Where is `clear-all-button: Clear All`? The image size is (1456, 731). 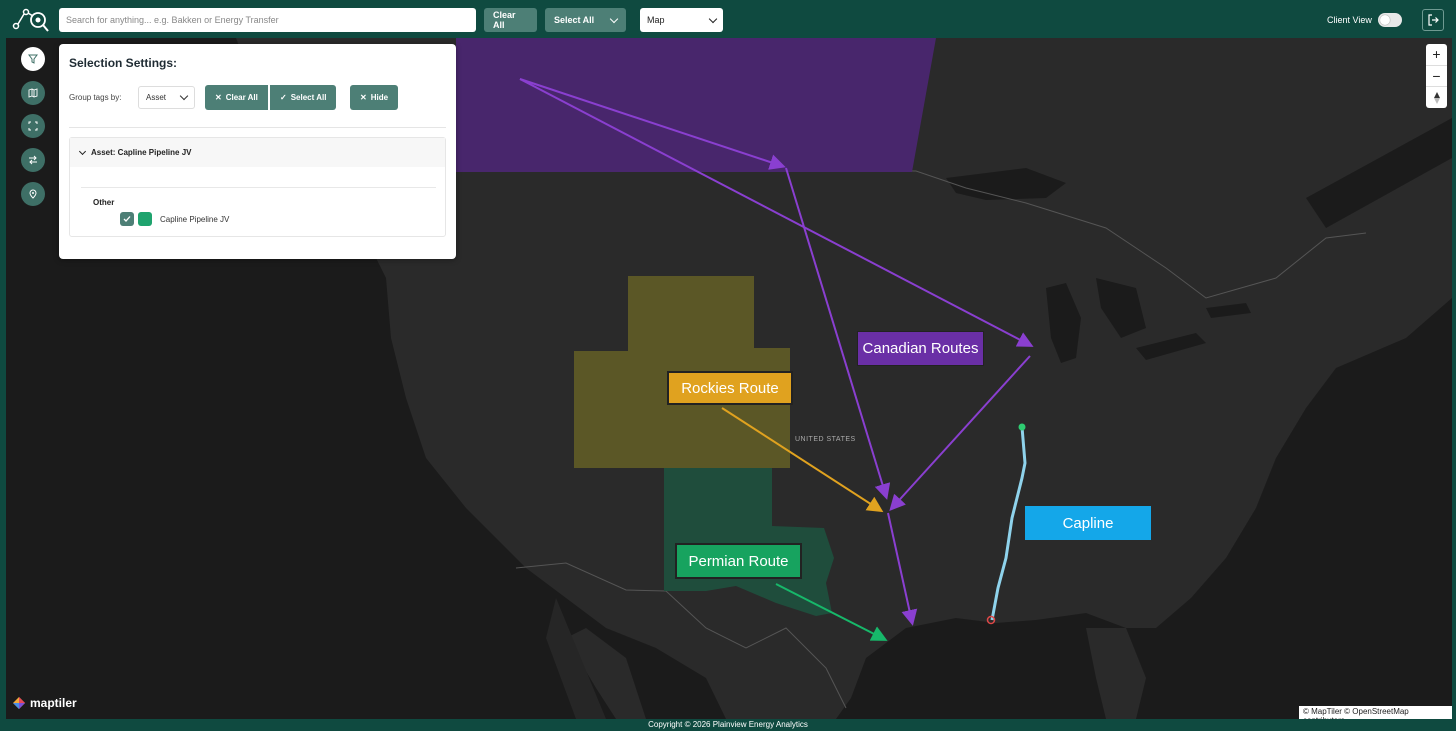
clear-all-button: Clear All is located at coordinates (510, 20).